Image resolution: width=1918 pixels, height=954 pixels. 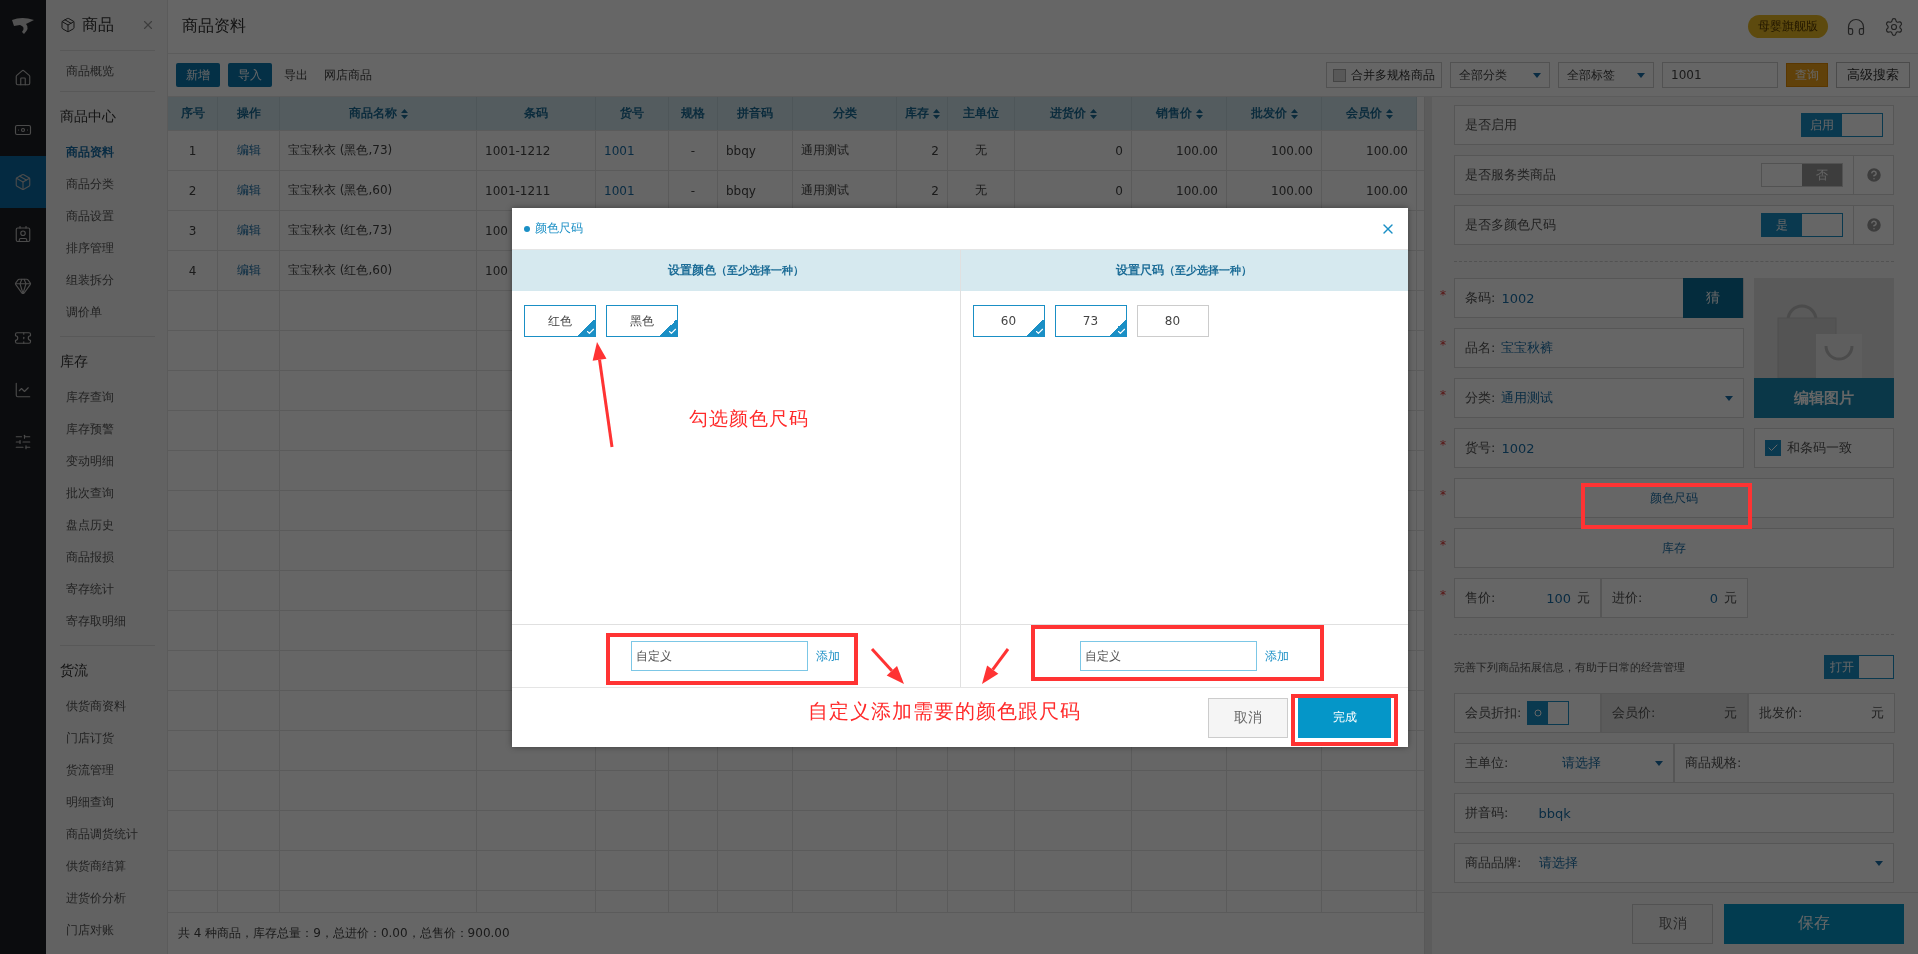 What do you see at coordinates (1067, 113) in the screenshot?
I see `column-label: 进货价` at bounding box center [1067, 113].